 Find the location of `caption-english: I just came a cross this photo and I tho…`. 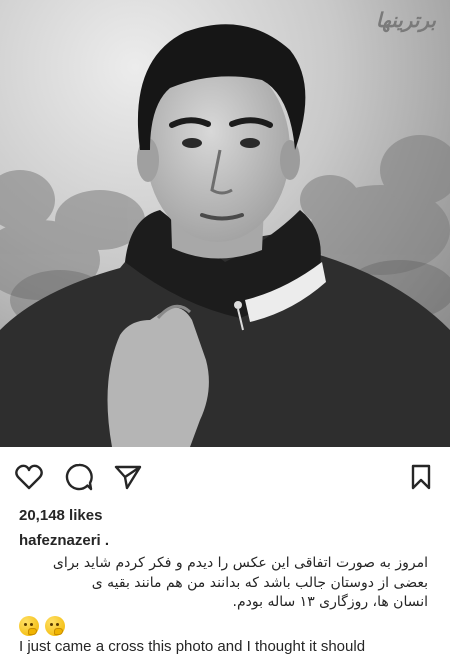

caption-english: I just came a cross this photo and I tho… is located at coordinates (192, 646).